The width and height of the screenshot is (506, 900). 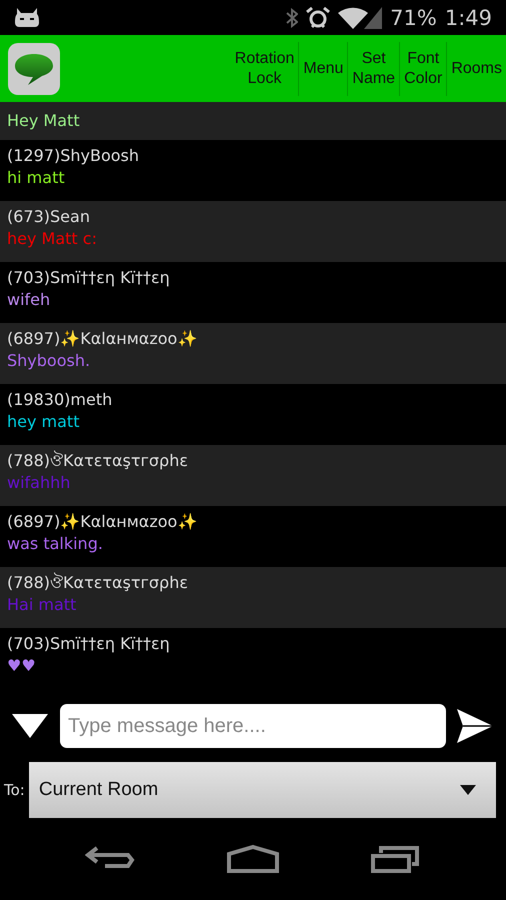 What do you see at coordinates (34, 68) in the screenshot?
I see `app-logo` at bounding box center [34, 68].